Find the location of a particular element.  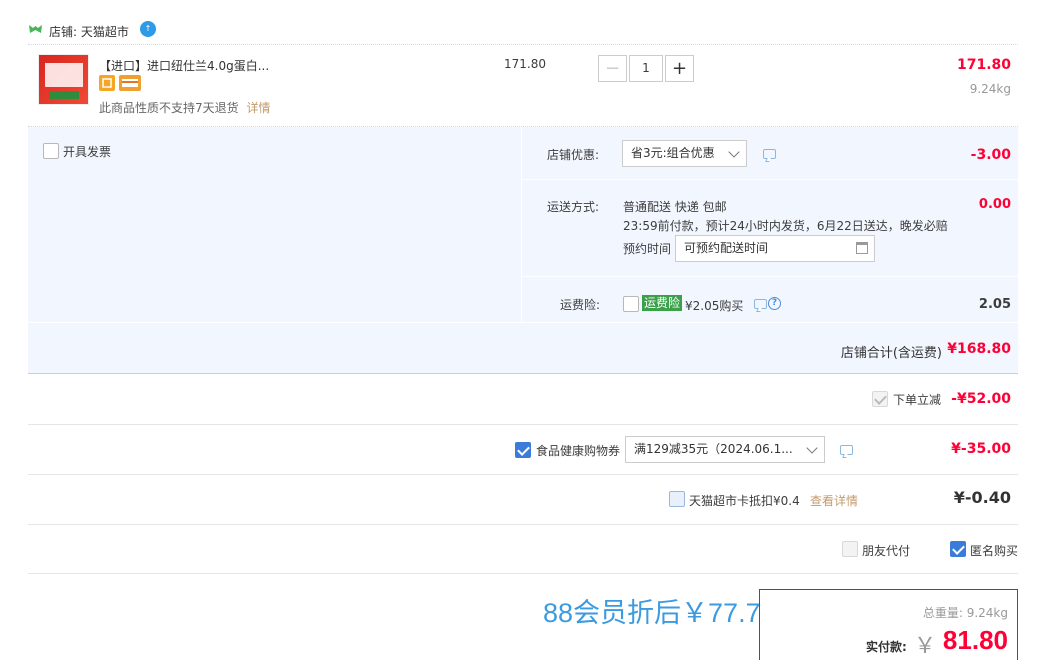

return-note: 此商品性质不支持7天退货 详情 is located at coordinates (184, 107).